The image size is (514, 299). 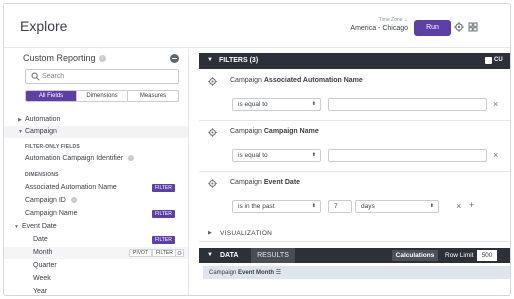 I want to click on run-button: Run, so click(x=432, y=28).